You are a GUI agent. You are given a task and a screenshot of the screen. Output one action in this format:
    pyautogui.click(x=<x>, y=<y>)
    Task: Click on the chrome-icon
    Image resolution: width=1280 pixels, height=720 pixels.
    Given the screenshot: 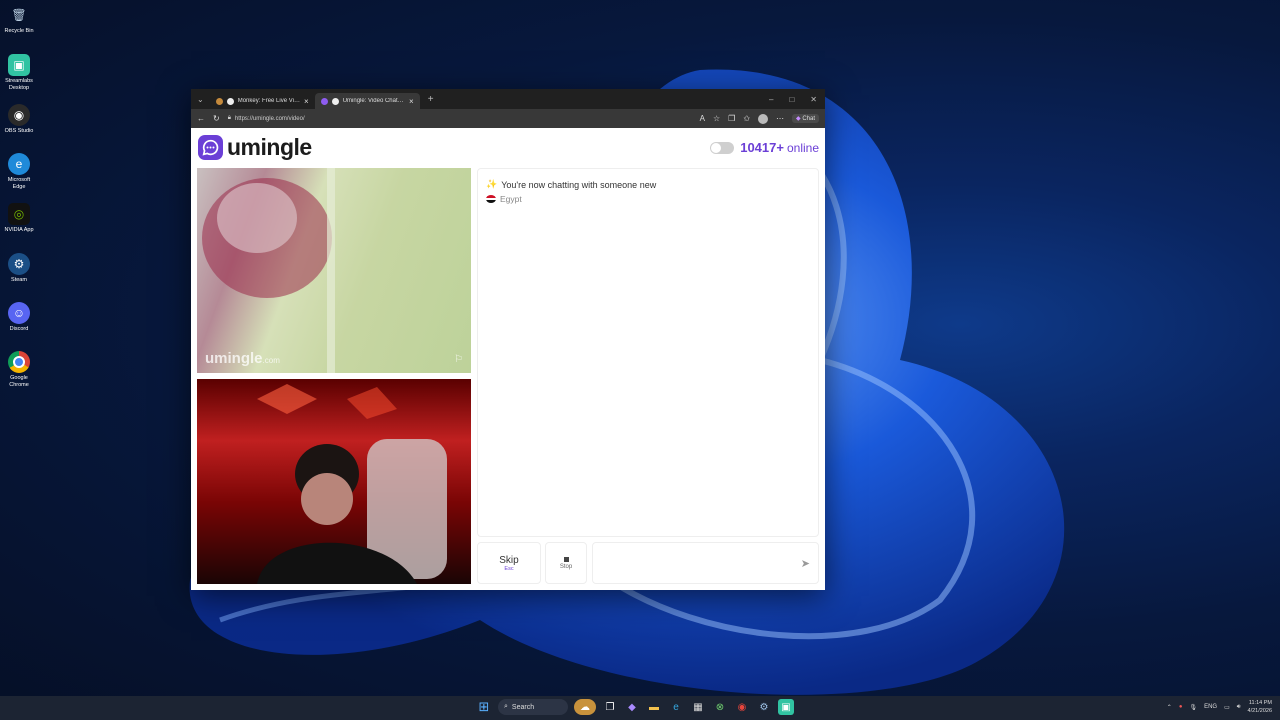 What is the action you would take?
    pyautogui.click(x=19, y=362)
    